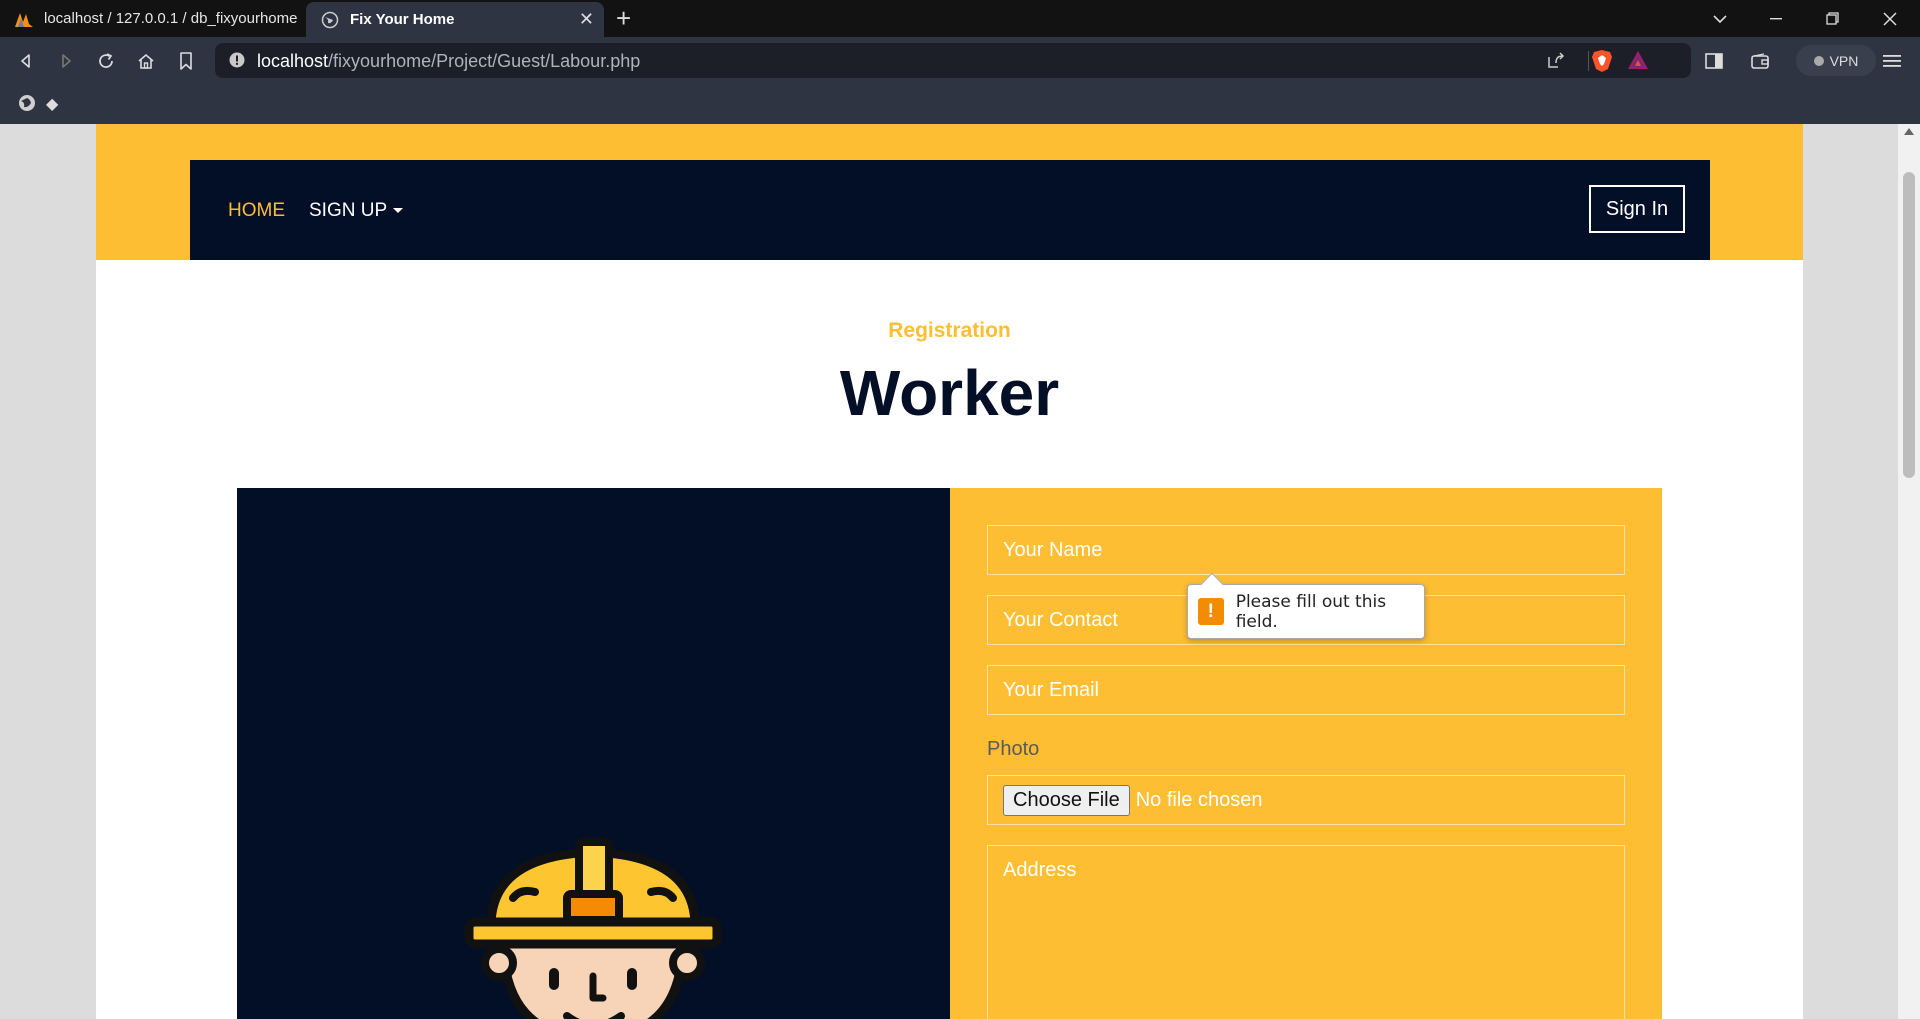 This screenshot has height=1019, width=1920. What do you see at coordinates (1720, 18) in the screenshot?
I see `tab-search-icon` at bounding box center [1720, 18].